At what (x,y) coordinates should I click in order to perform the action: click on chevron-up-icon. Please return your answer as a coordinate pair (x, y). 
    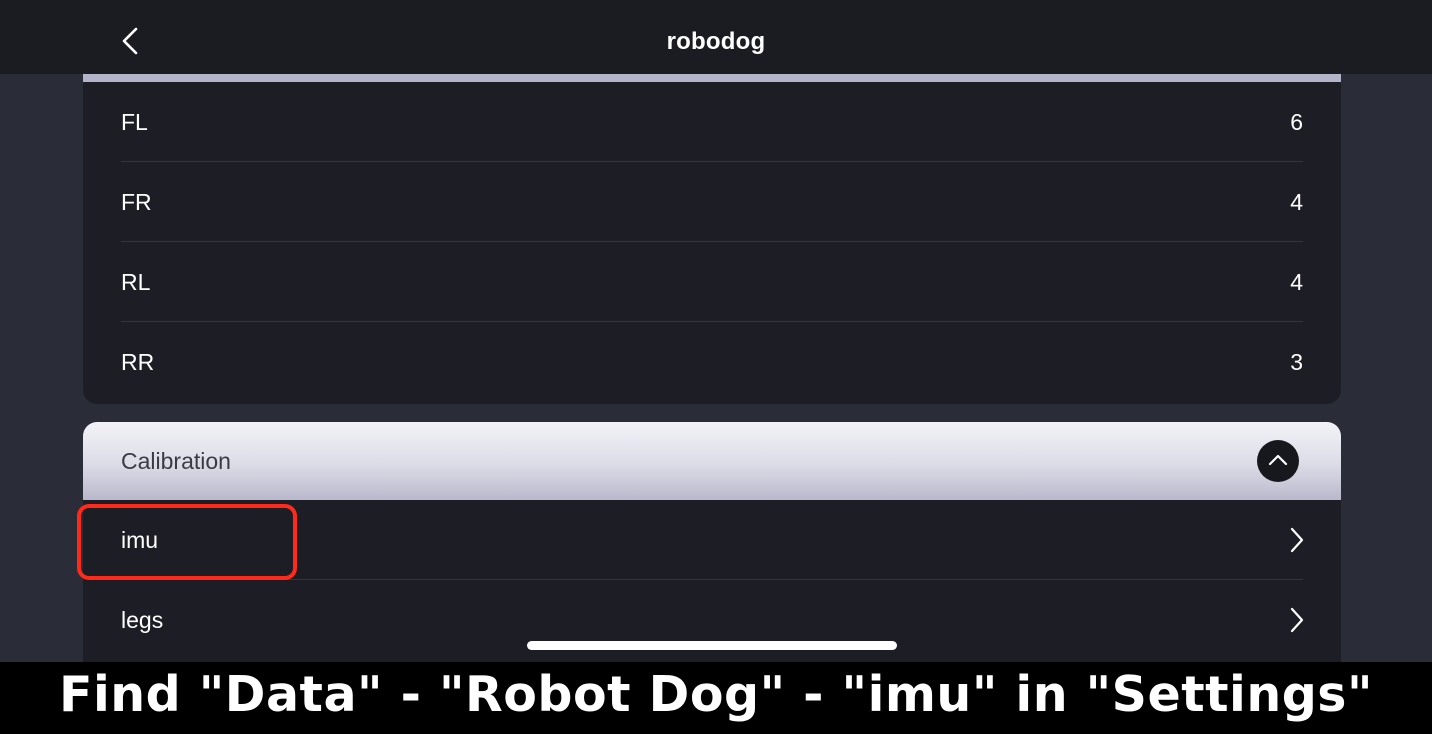
    Looking at the image, I should click on (1278, 460).